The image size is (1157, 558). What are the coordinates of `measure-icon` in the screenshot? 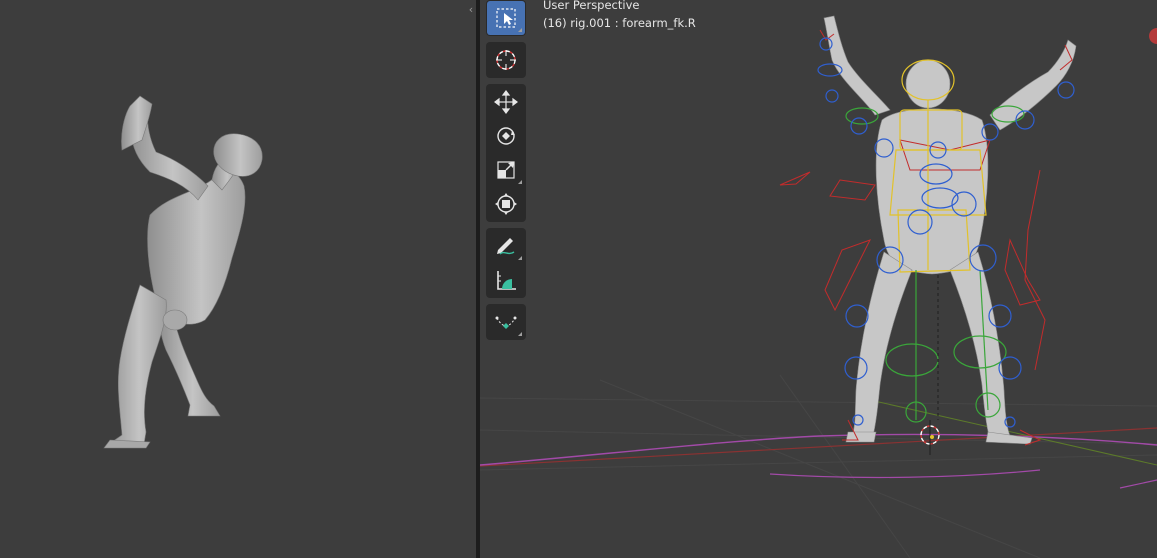 It's located at (506, 280).